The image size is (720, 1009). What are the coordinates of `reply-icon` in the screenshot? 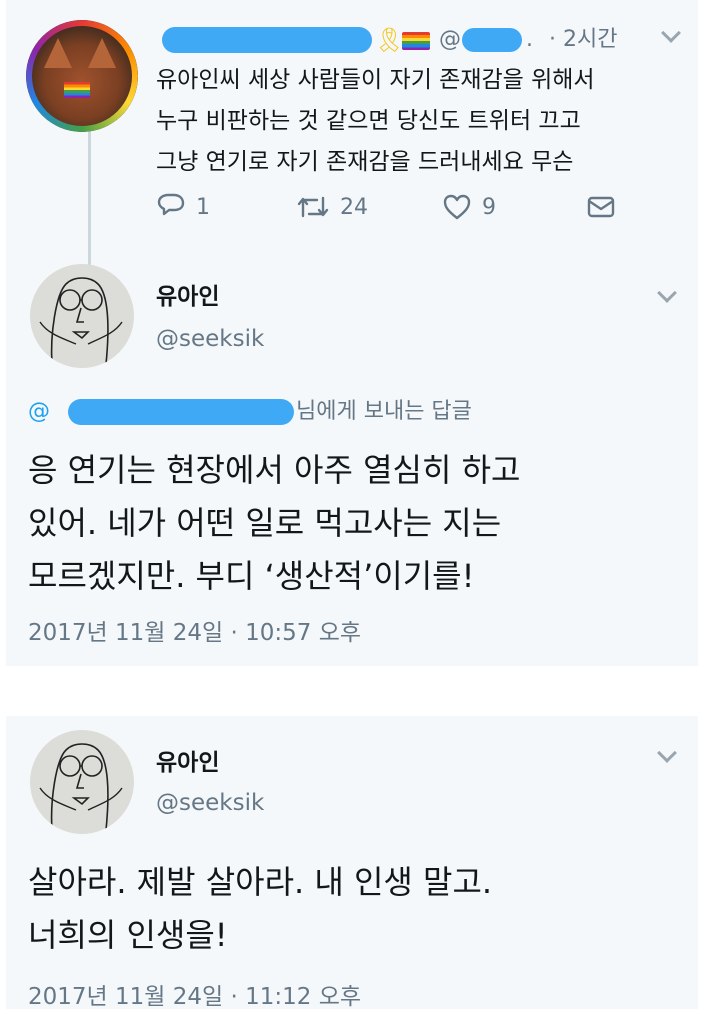 It's located at (171, 204).